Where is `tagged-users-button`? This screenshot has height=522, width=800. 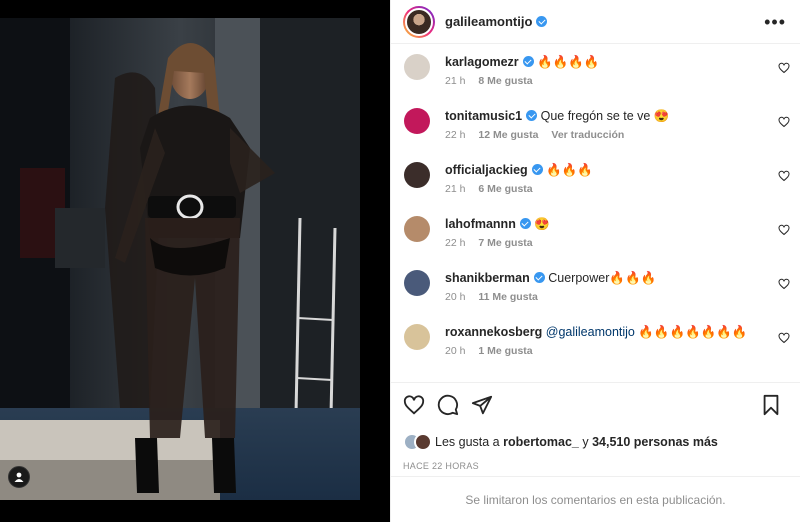
tagged-users-button is located at coordinates (19, 477).